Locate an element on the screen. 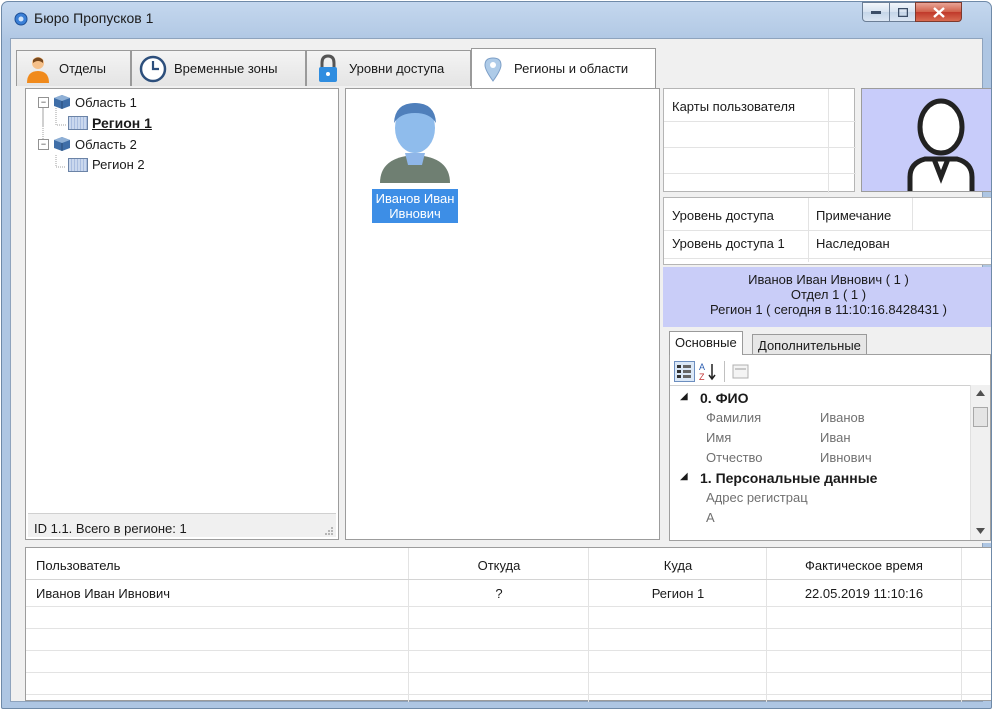 The height and width of the screenshot is (711, 995). prop-value: Иван is located at coordinates (835, 437).